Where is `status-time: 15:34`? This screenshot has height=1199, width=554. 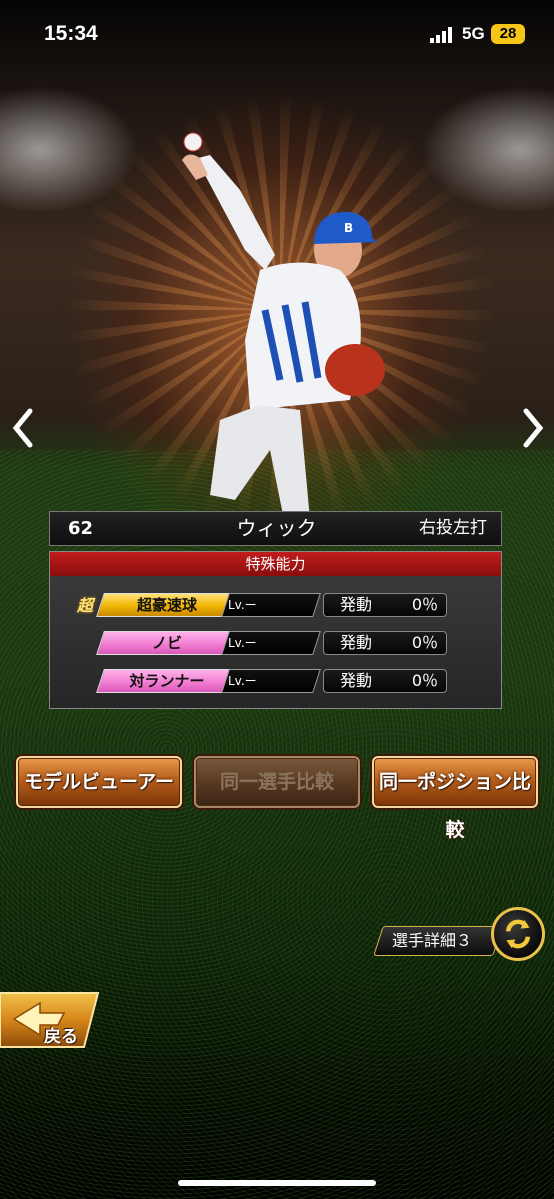
status-time: 15:34 is located at coordinates (71, 33).